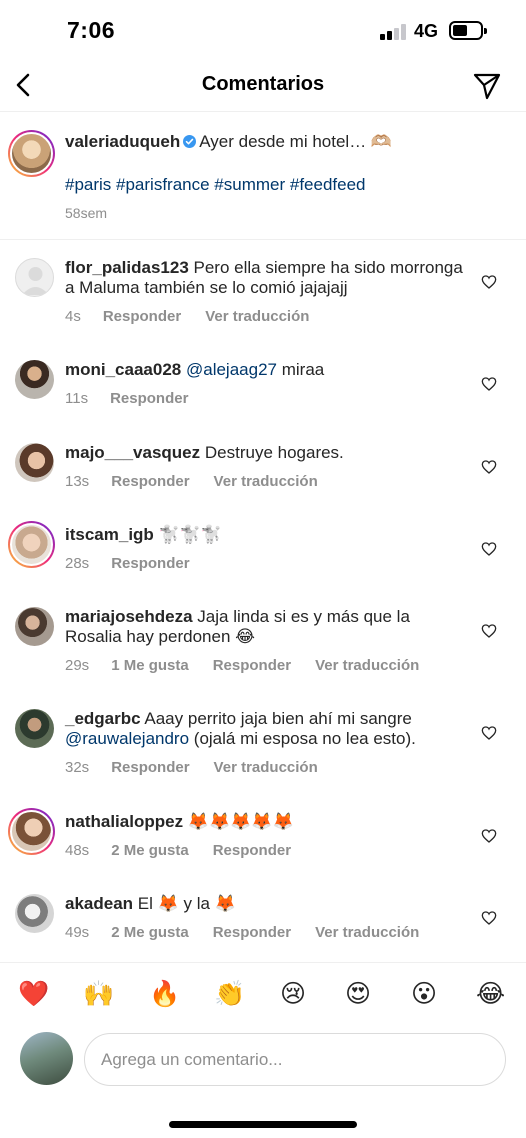 Image resolution: width=526 pixels, height=1138 pixels. Describe the element at coordinates (265, 904) in the screenshot. I see `comment-text: akadean El 🦊 y la 🦊` at that location.